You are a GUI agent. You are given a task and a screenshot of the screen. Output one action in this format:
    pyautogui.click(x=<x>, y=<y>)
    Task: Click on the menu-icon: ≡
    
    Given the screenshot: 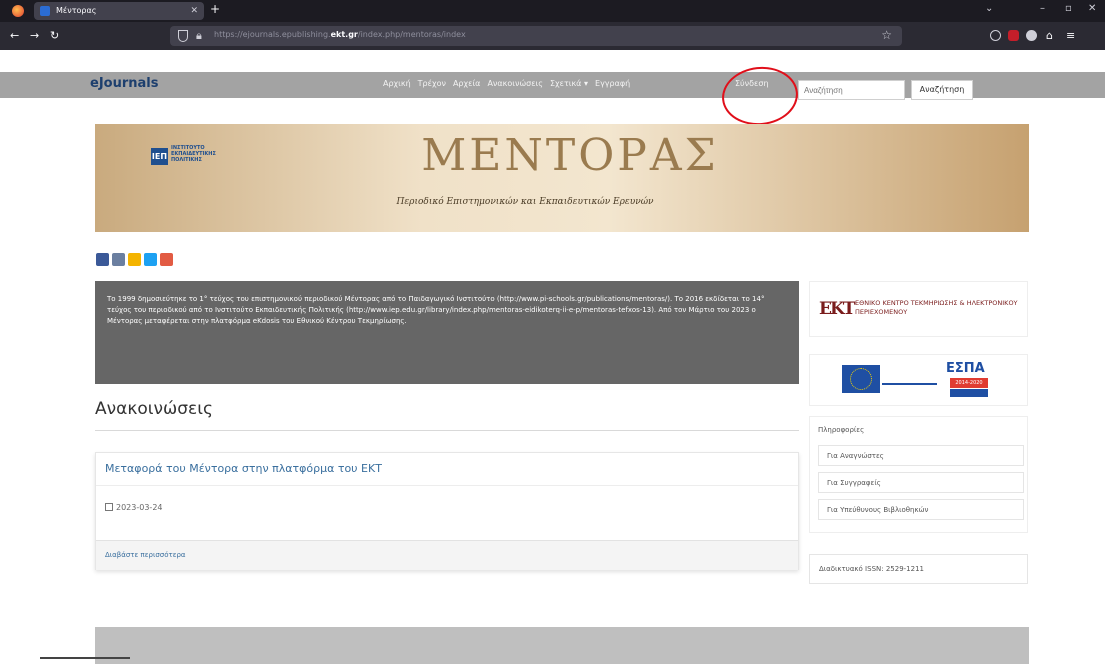 What is the action you would take?
    pyautogui.click(x=1070, y=35)
    